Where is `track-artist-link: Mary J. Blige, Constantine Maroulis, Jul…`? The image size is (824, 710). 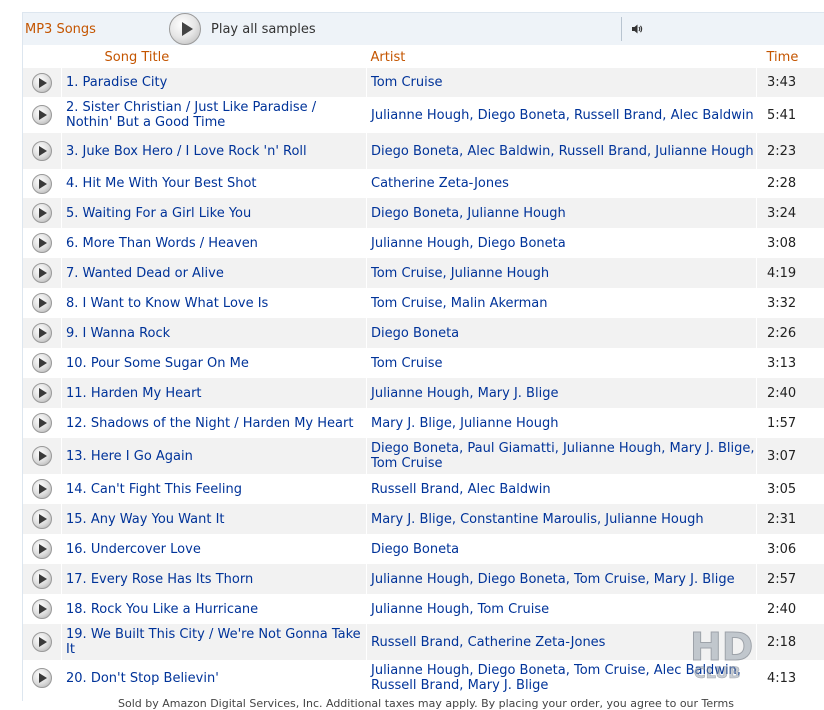
track-artist-link: Mary J. Blige, Constantine Maroulis, Jul… is located at coordinates (537, 519).